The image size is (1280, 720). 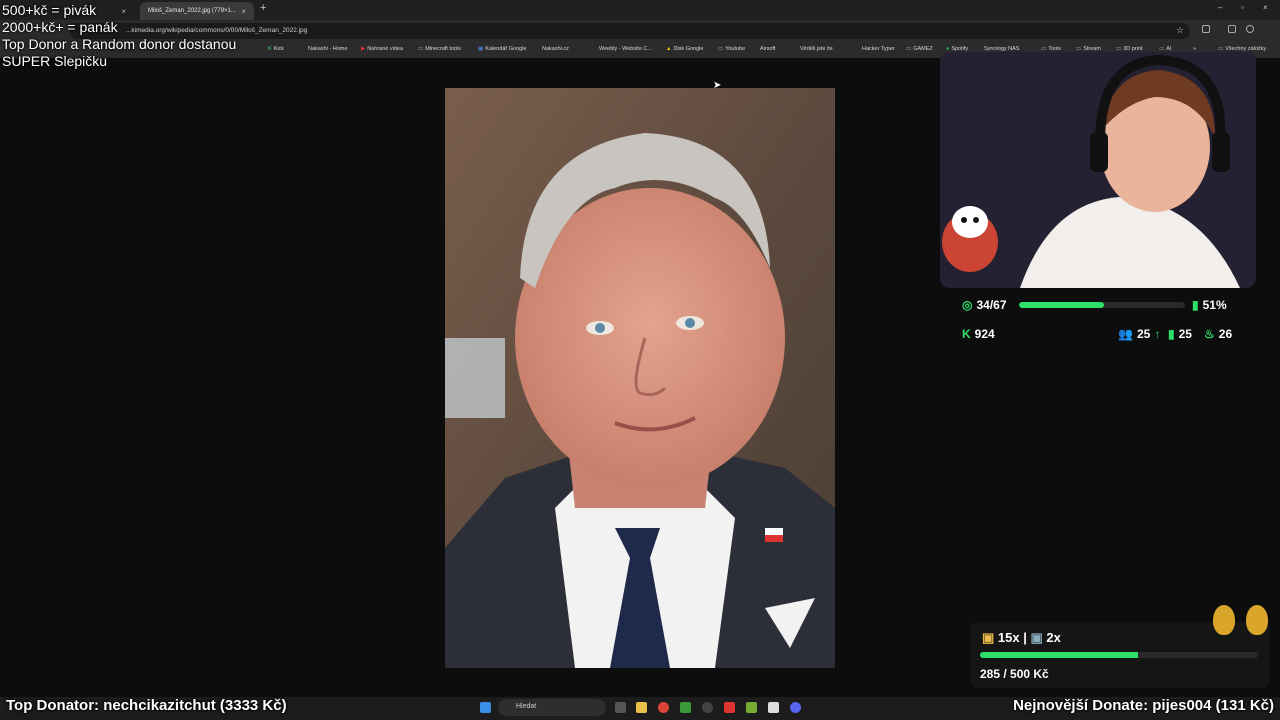 What do you see at coordinates (978, 334) in the screenshot?
I see `kick-stat: K 924` at bounding box center [978, 334].